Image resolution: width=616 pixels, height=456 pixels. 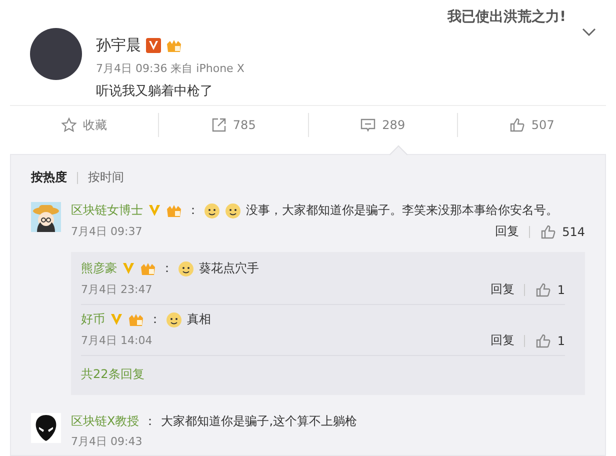 What do you see at coordinates (402, 210) in the screenshot?
I see `comment-text: 没事，大家都知道你是骗子。李笑来没那本事给你安名号。` at bounding box center [402, 210].